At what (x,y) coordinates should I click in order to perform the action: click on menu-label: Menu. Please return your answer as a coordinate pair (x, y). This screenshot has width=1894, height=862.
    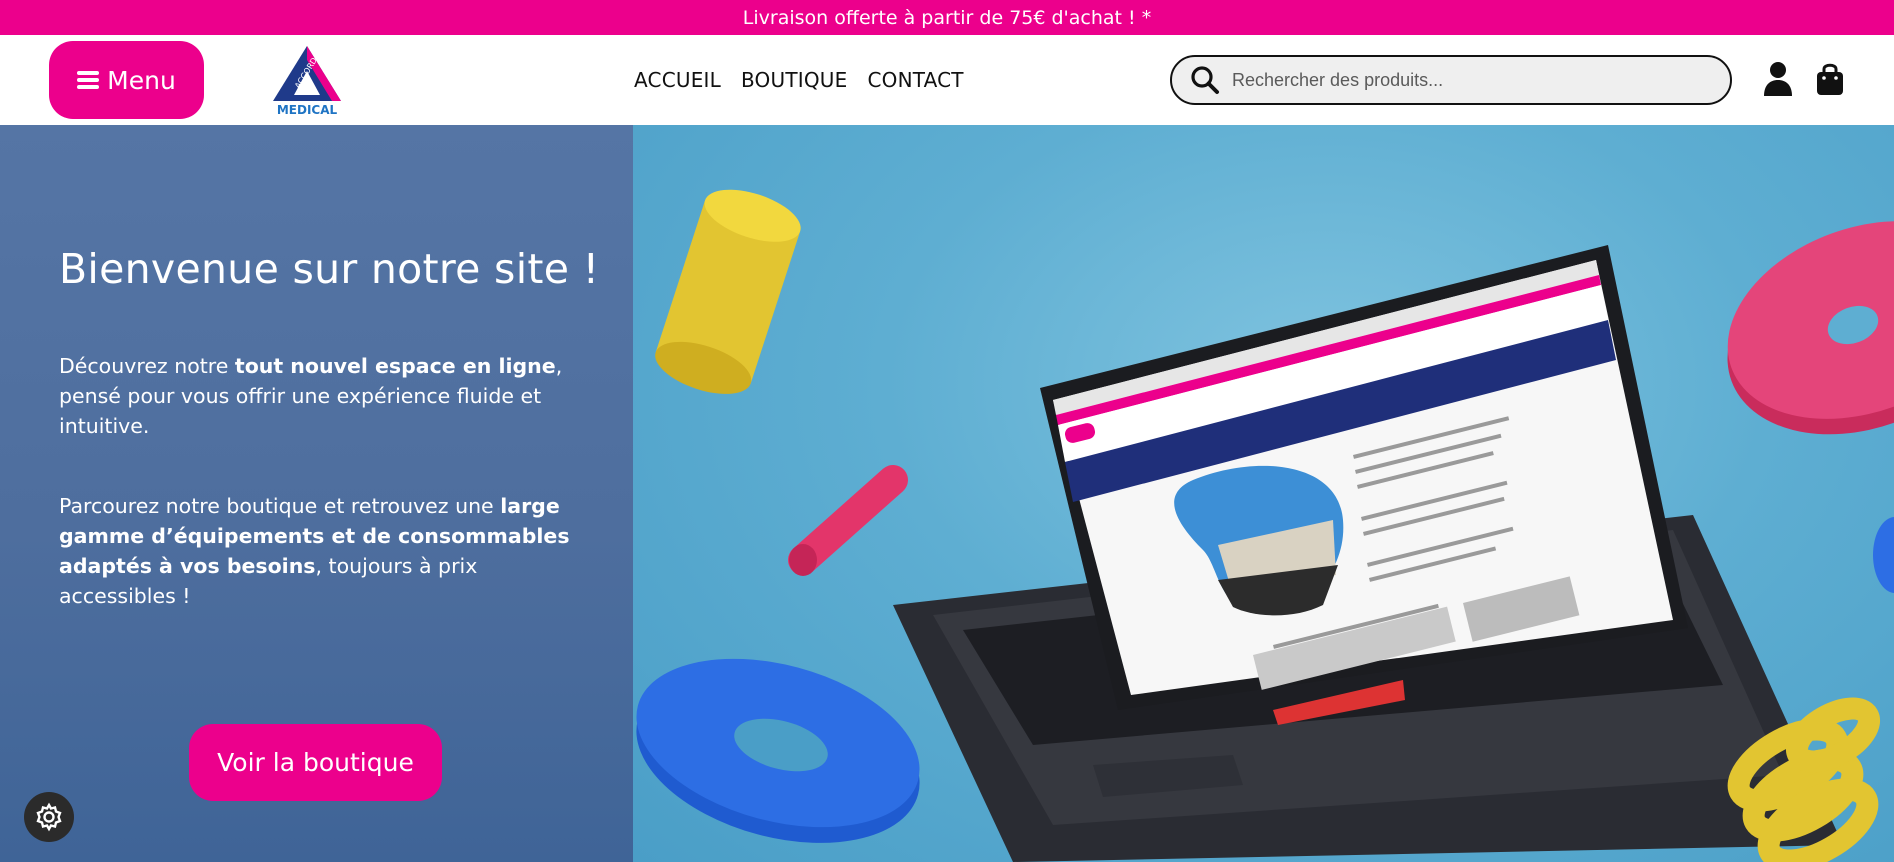
    Looking at the image, I should click on (141, 80).